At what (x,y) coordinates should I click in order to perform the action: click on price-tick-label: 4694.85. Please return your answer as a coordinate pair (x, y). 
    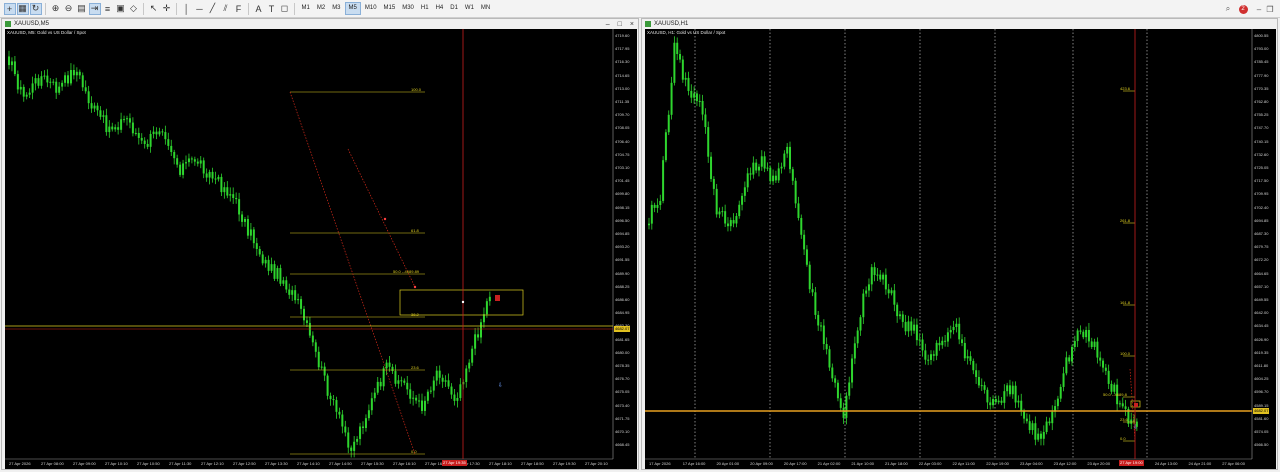
    Looking at the image, I should click on (1261, 220).